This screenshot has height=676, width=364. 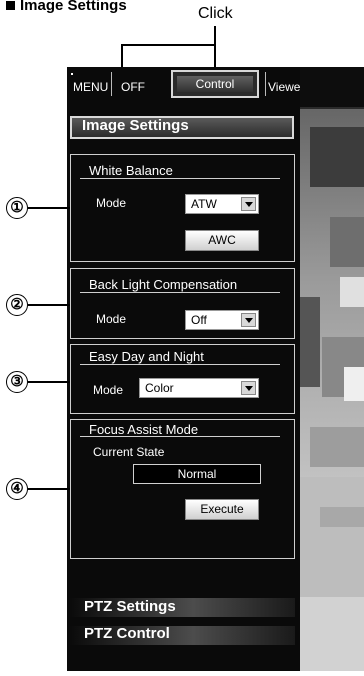 What do you see at coordinates (197, 474) in the screenshot?
I see `focus-assist-state-value: Normal` at bounding box center [197, 474].